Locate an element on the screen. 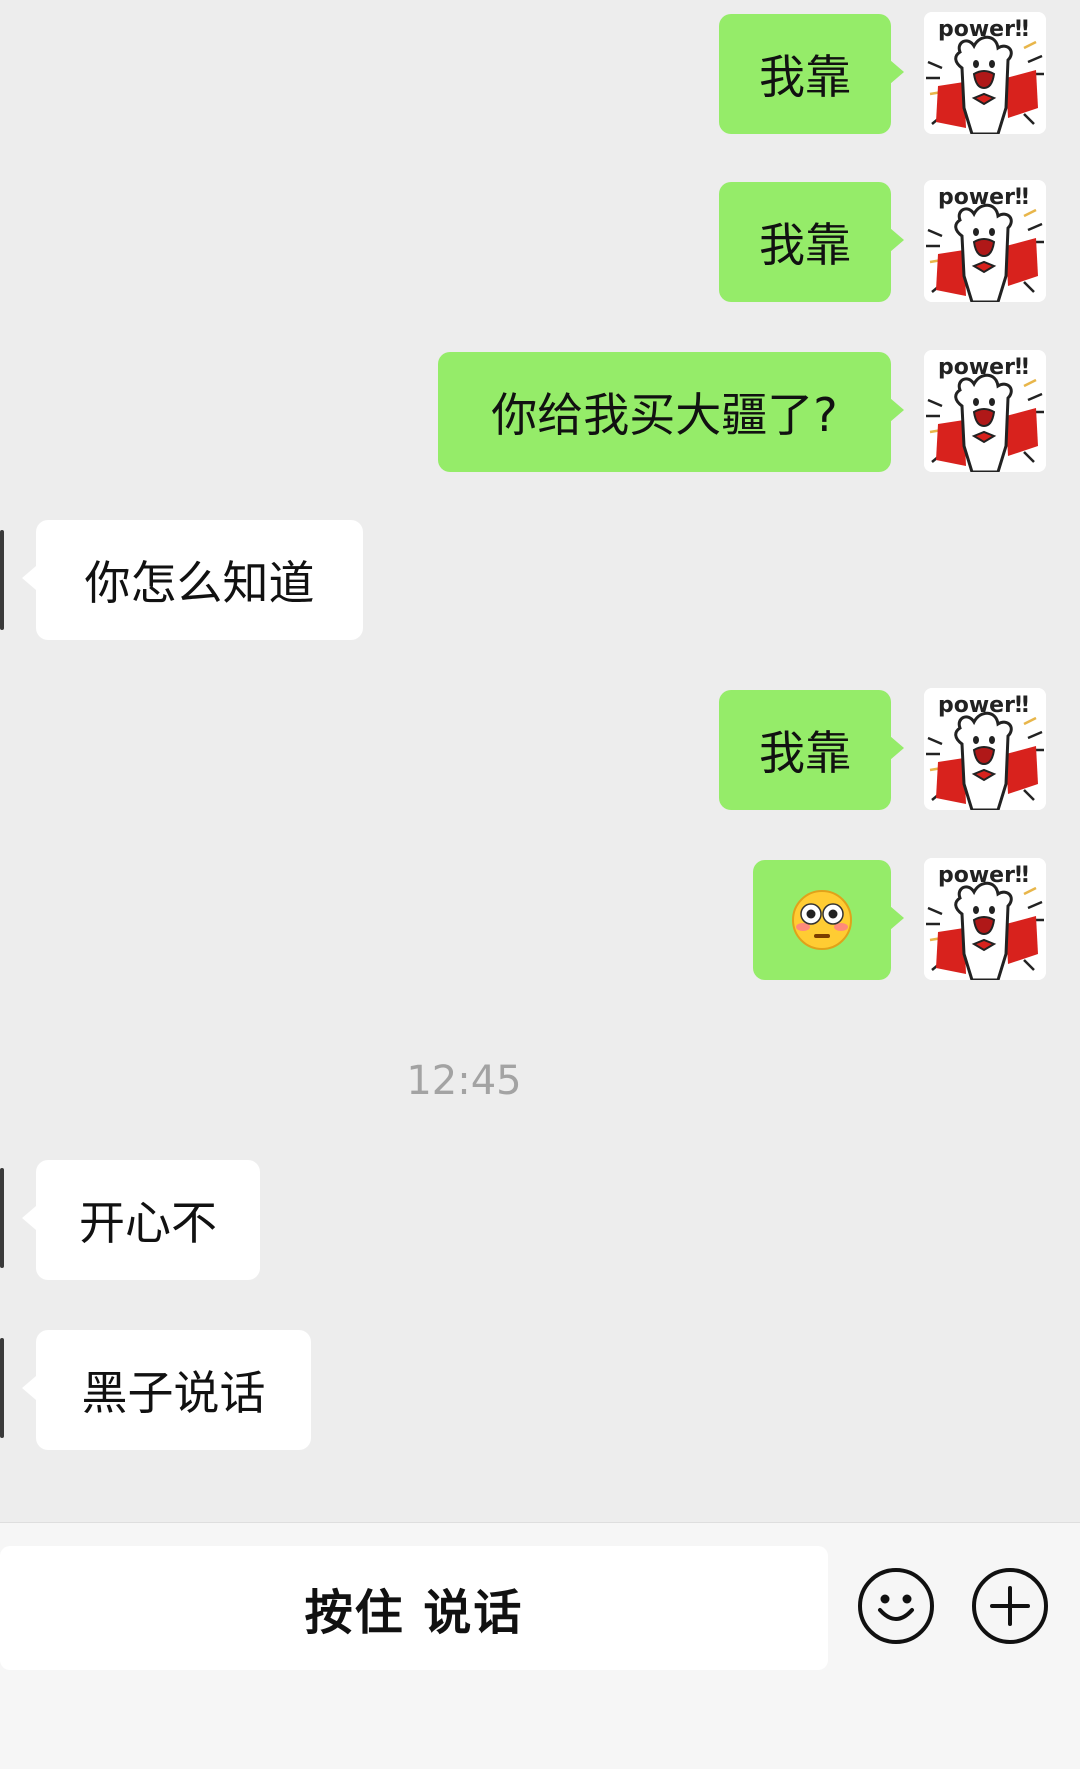 The width and height of the screenshot is (1080, 1769). message-bubble-other: 黑子说话 is located at coordinates (173, 1390).